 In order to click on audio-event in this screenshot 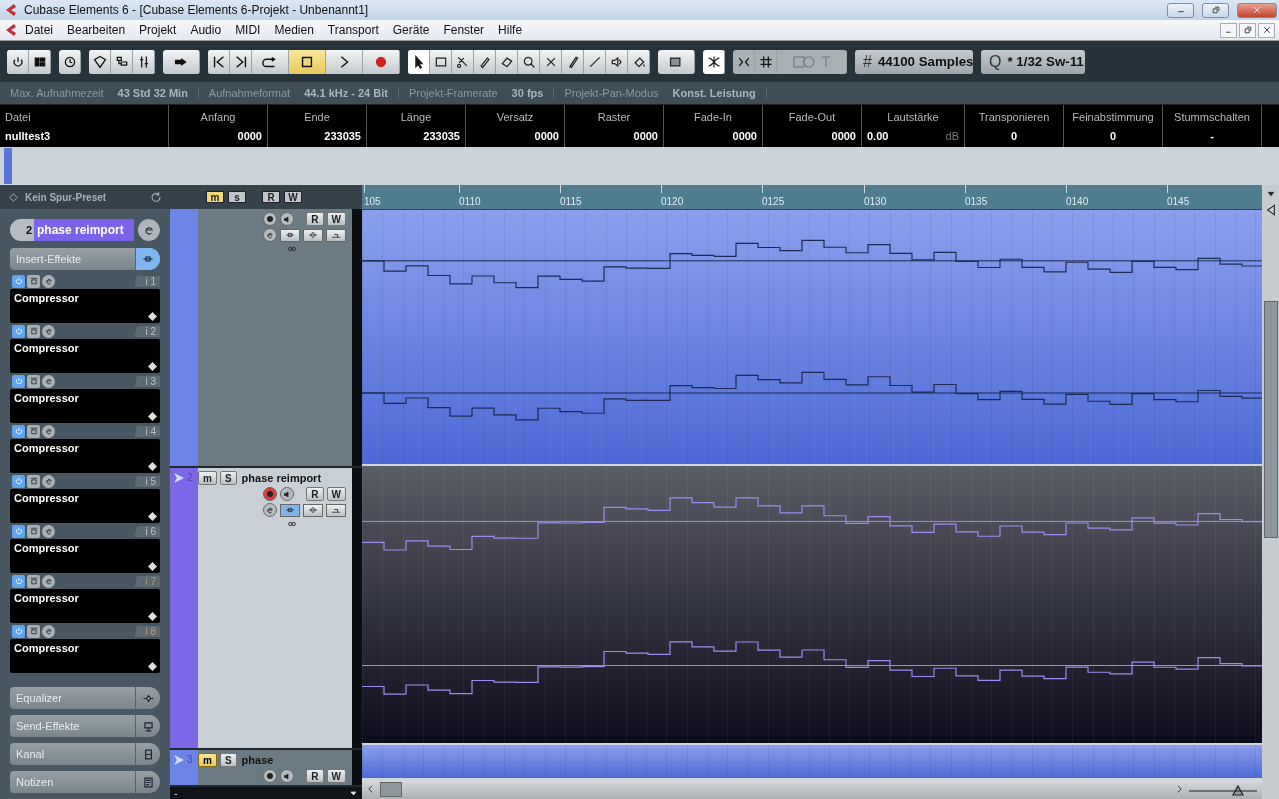, I will do `click(812, 763)`.